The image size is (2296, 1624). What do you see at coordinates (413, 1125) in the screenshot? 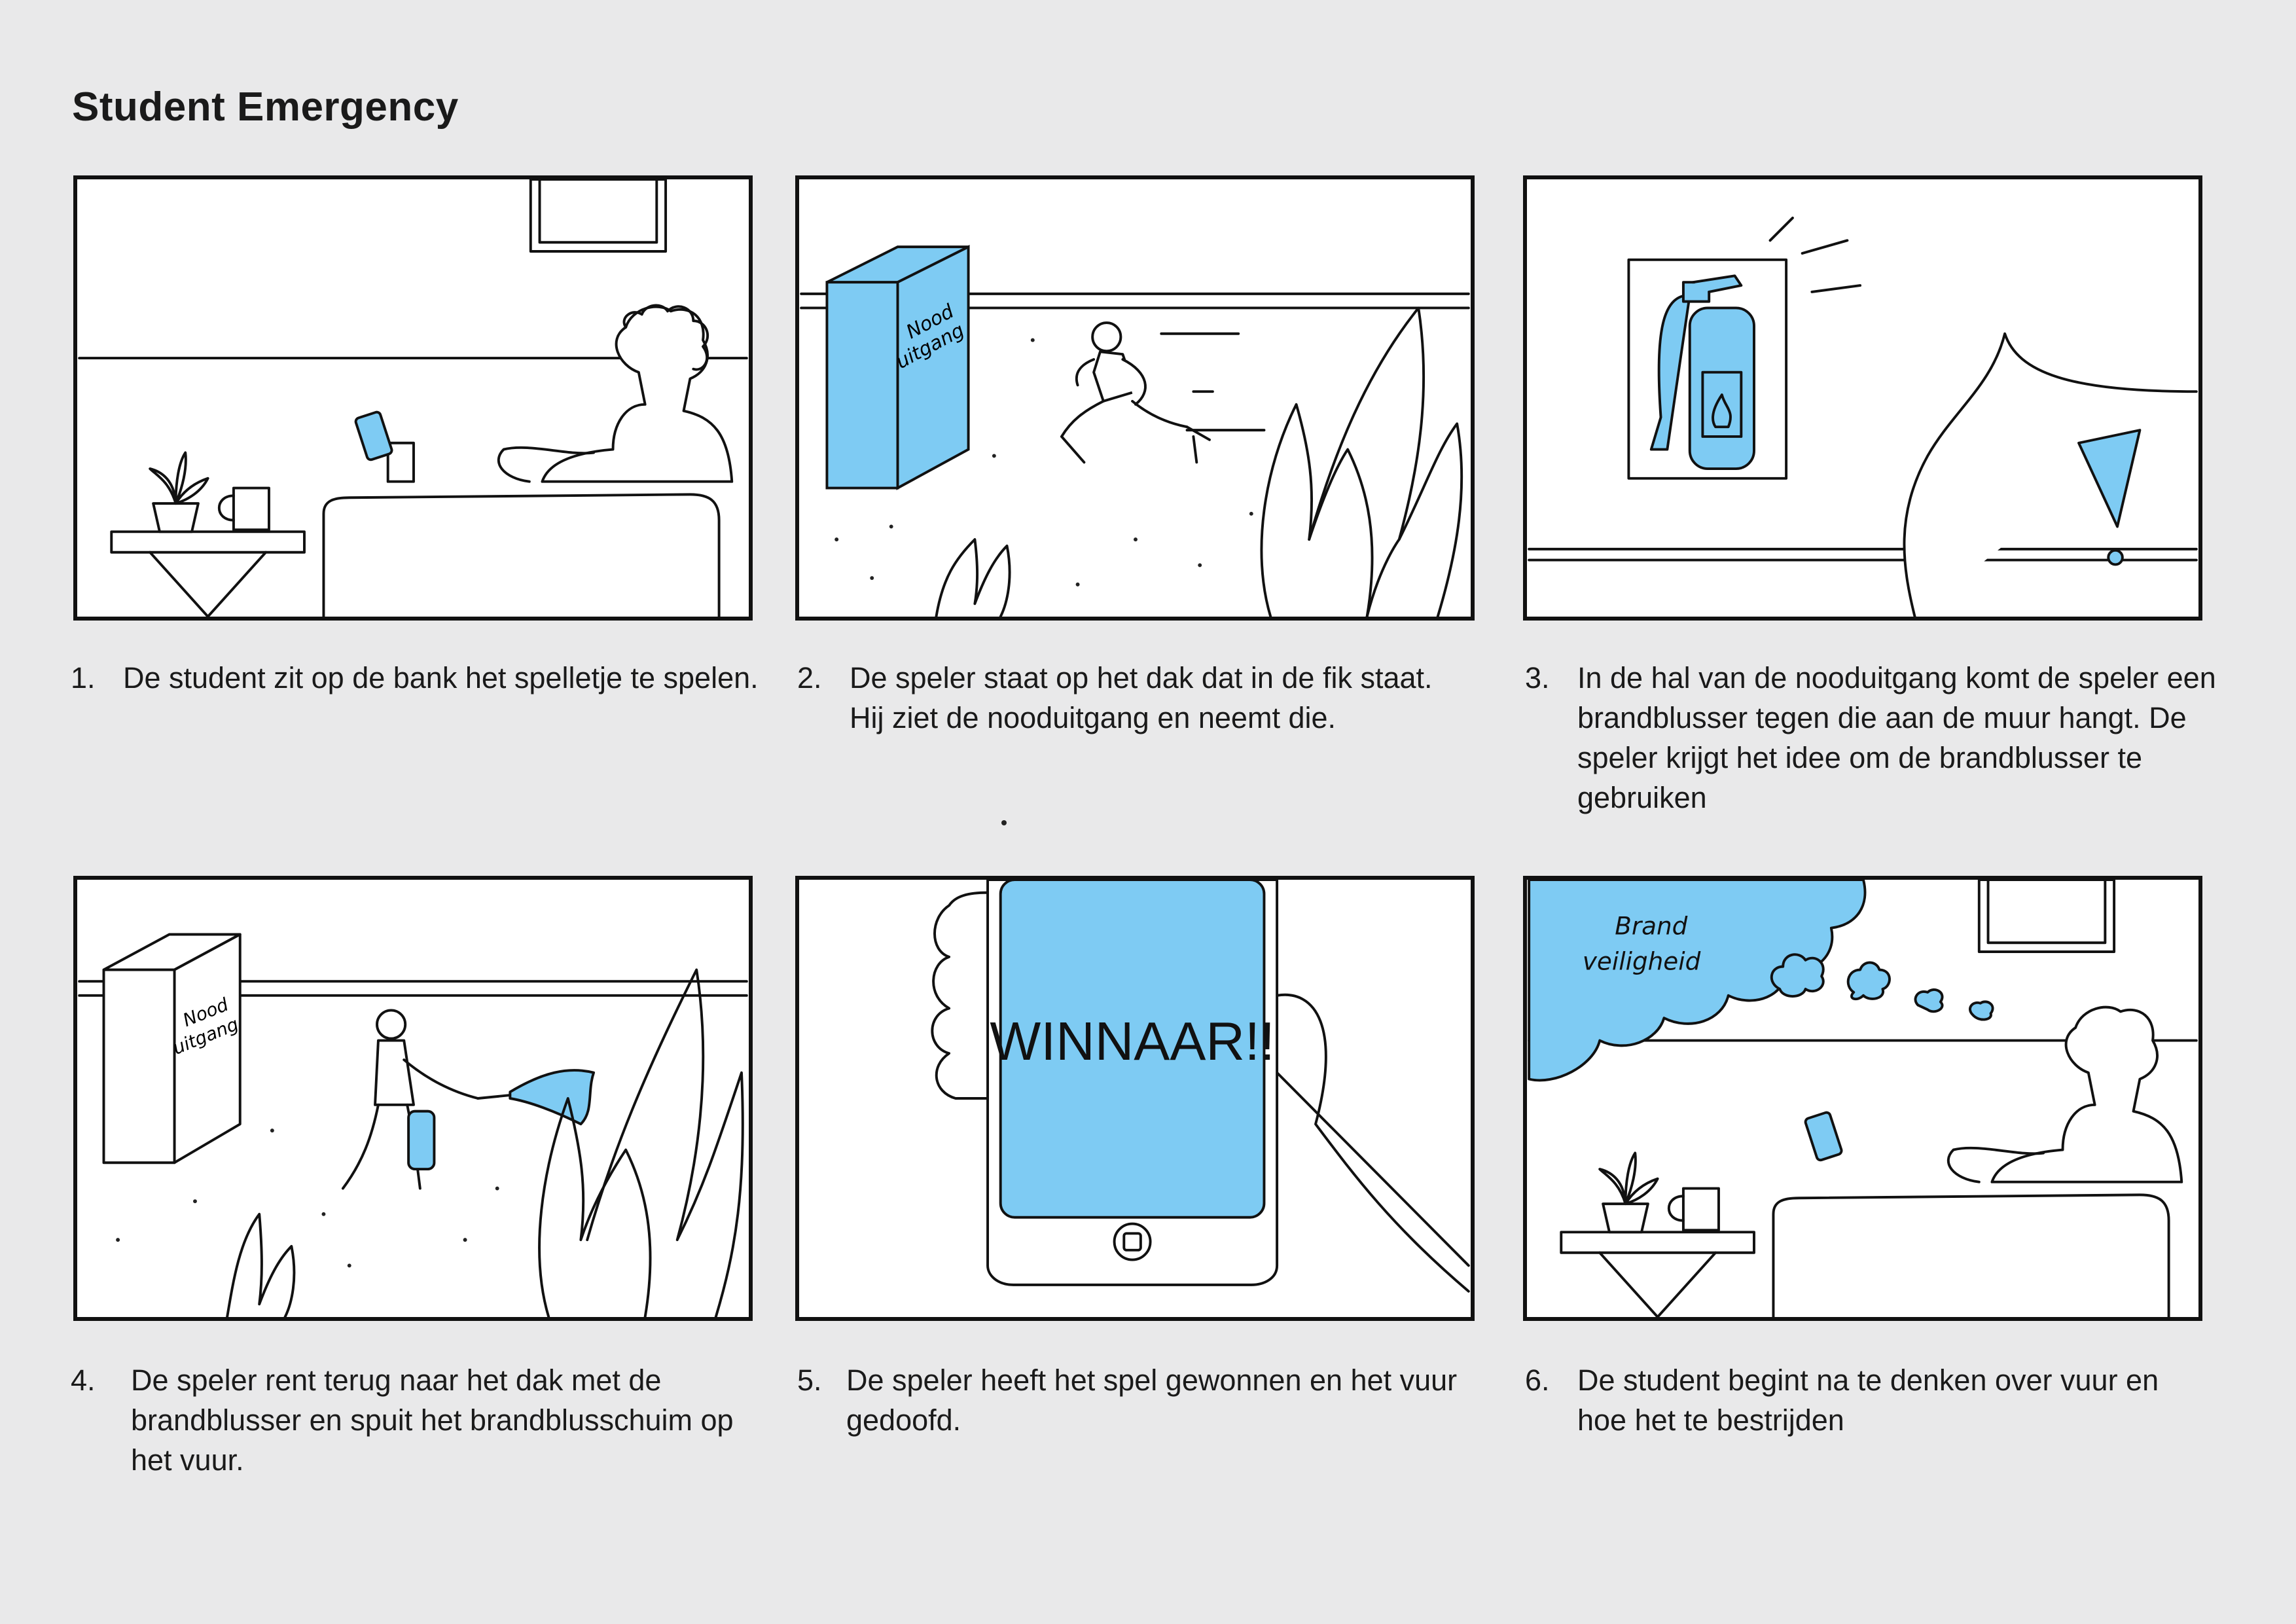
I see `scene-player-extinguishing-fire: Nood uitgang` at bounding box center [413, 1125].